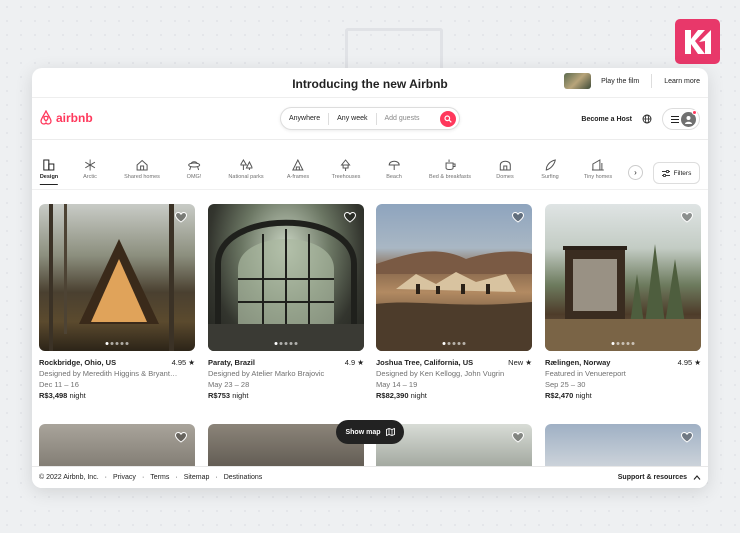 Image resolution: width=740 pixels, height=533 pixels. I want to click on category-label: National parks, so click(246, 177).